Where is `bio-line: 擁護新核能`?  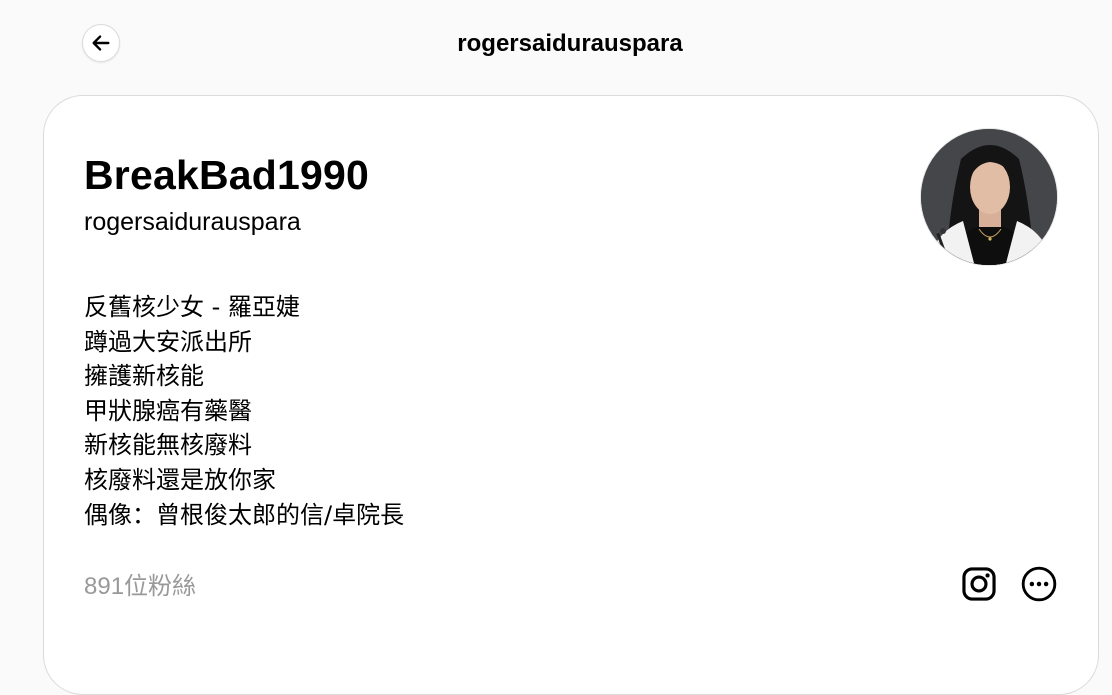 bio-line: 擁護新核能 is located at coordinates (144, 376).